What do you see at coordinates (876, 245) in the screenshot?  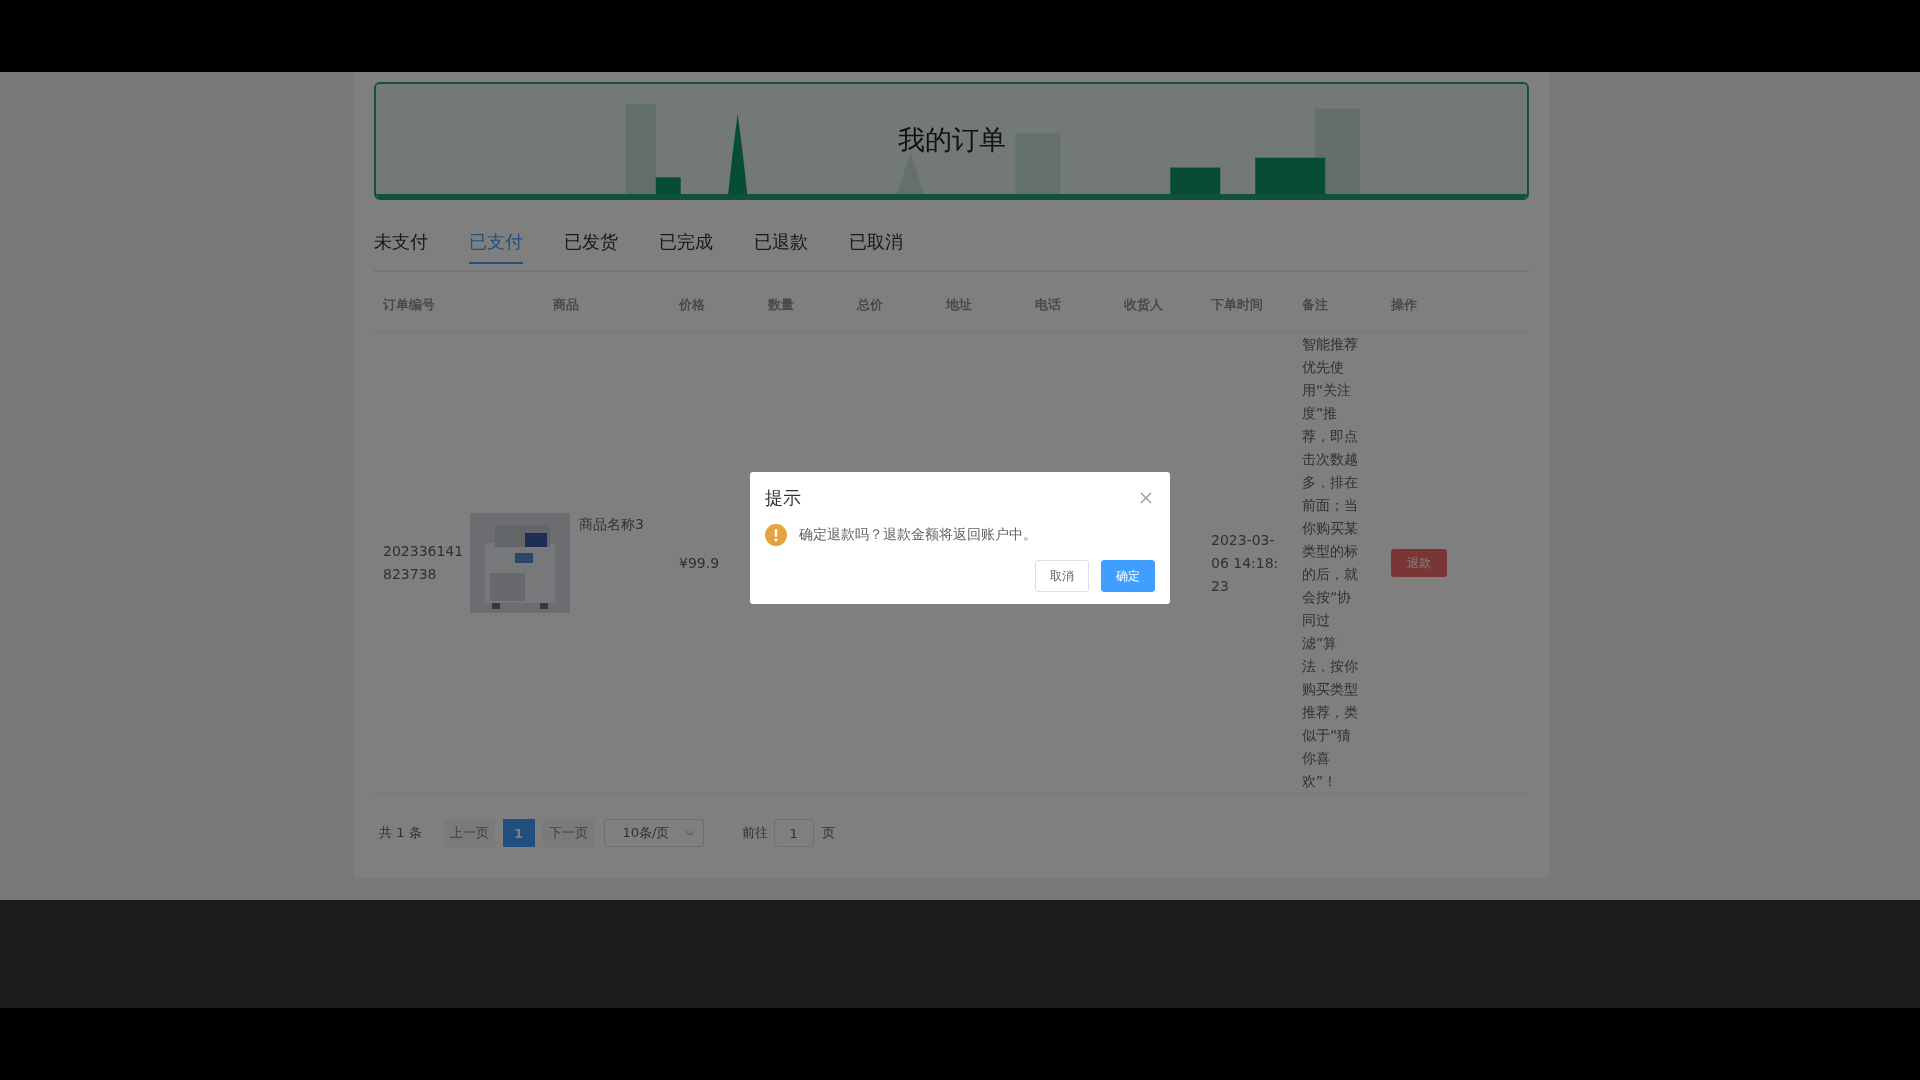 I see `status-tab: 已取消` at bounding box center [876, 245].